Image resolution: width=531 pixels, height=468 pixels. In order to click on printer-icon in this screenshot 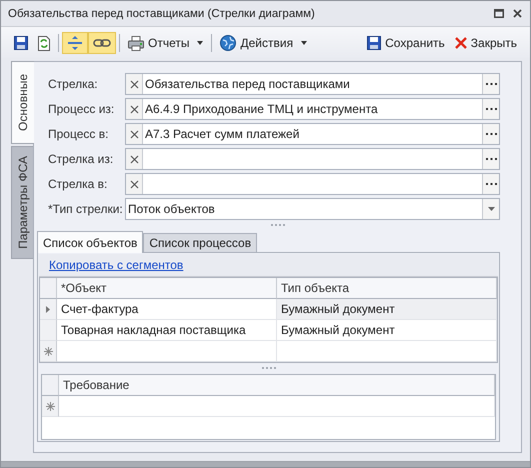, I will do `click(136, 43)`.